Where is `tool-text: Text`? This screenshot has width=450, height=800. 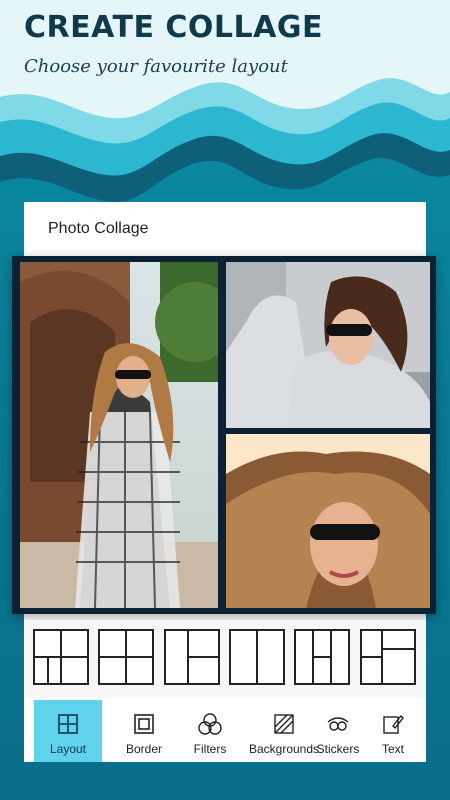
tool-text: Text is located at coordinates (393, 731).